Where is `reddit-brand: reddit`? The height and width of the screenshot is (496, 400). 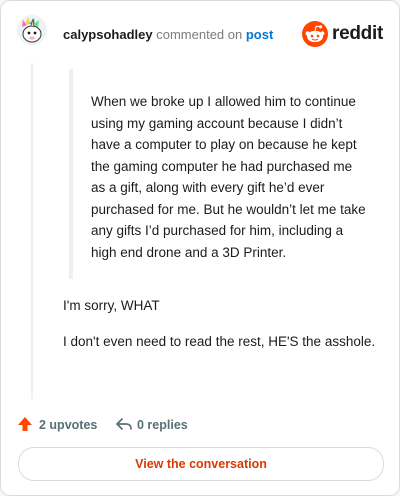
reddit-brand: reddit is located at coordinates (342, 34).